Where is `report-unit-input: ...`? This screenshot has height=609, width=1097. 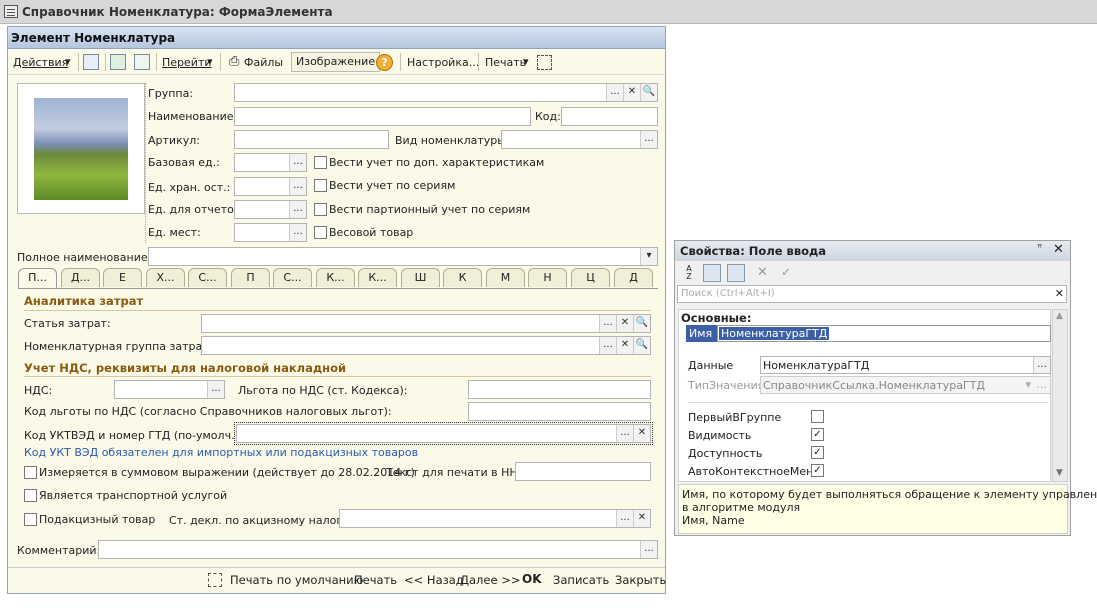
report-unit-input: ... is located at coordinates (270, 209).